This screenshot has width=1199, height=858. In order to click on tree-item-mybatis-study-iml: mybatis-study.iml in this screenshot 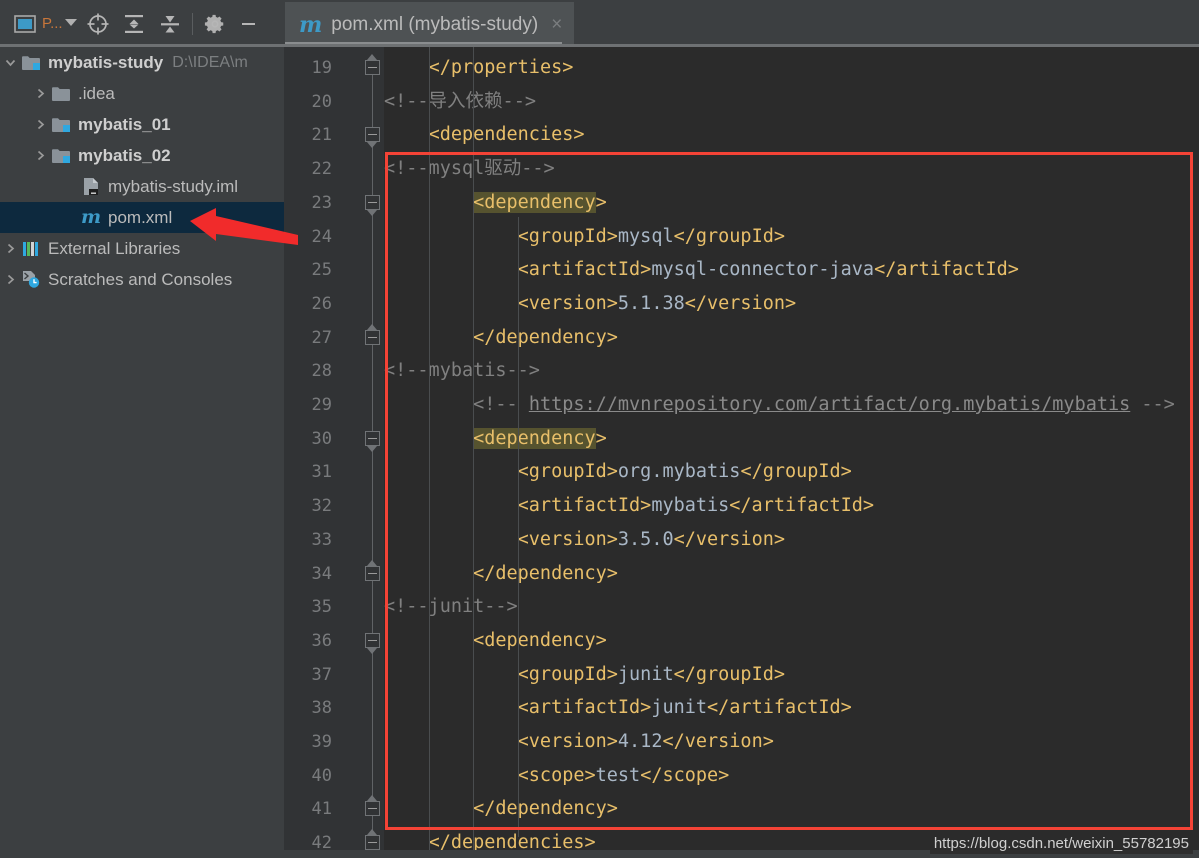, I will do `click(142, 186)`.